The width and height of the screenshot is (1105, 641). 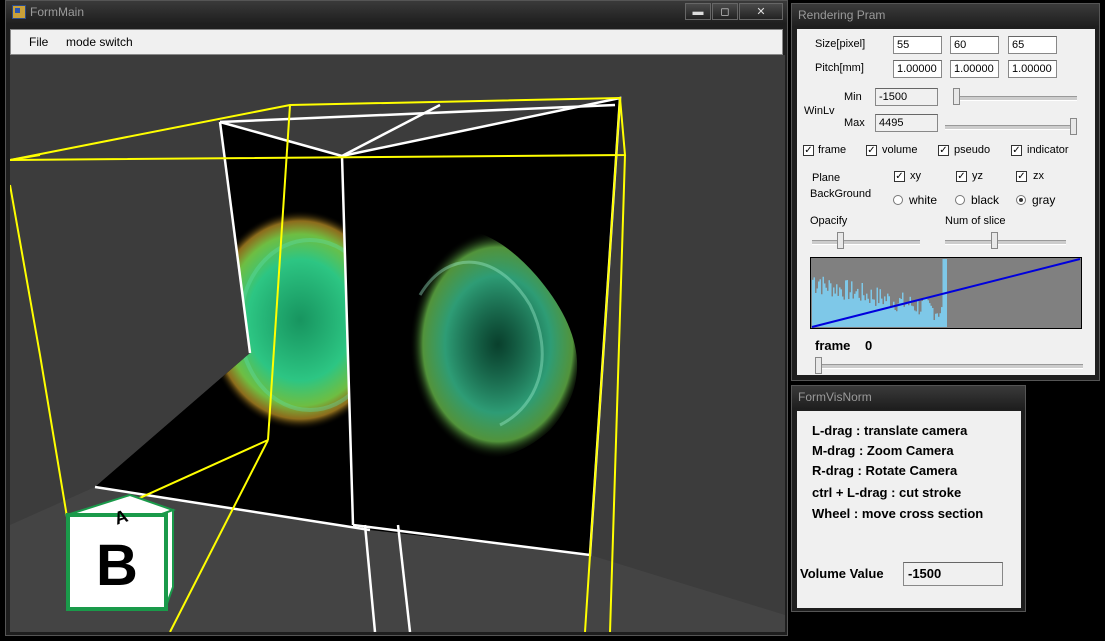 What do you see at coordinates (949, 366) in the screenshot?
I see `frame-slider-track` at bounding box center [949, 366].